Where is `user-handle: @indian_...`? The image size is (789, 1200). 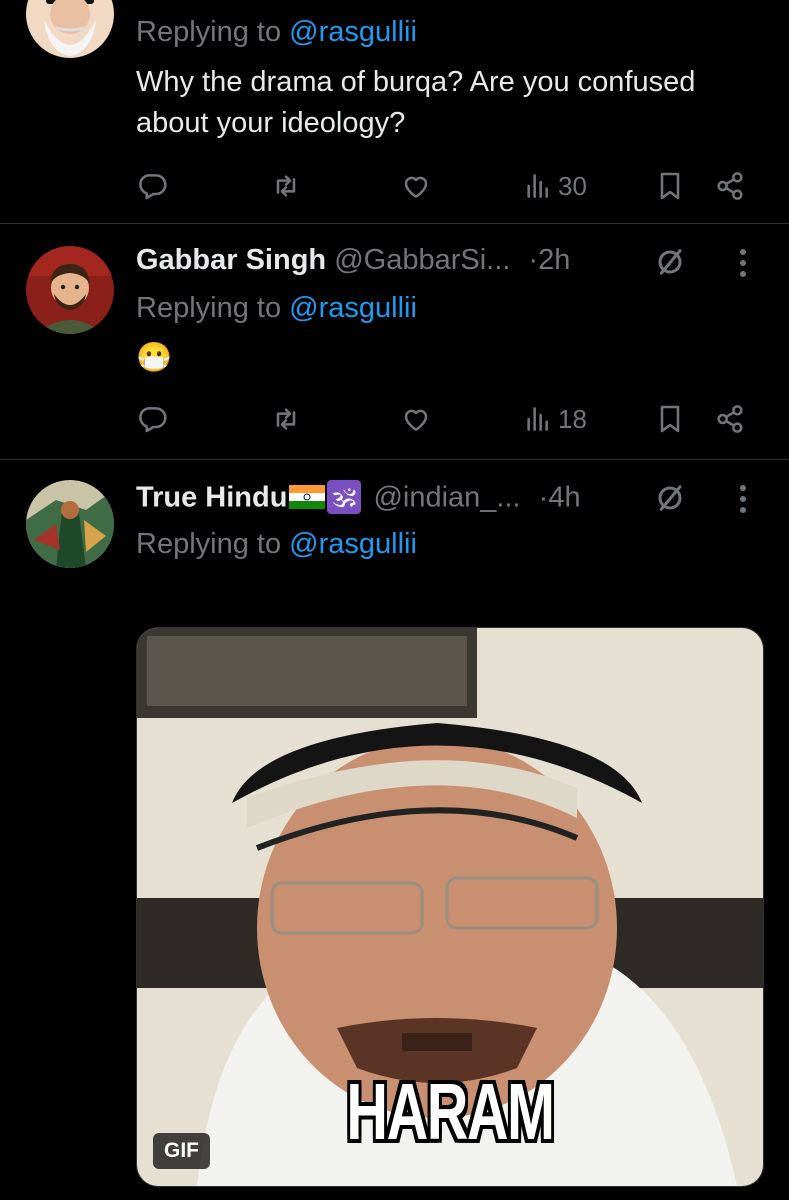
user-handle: @indian_... is located at coordinates (446, 498).